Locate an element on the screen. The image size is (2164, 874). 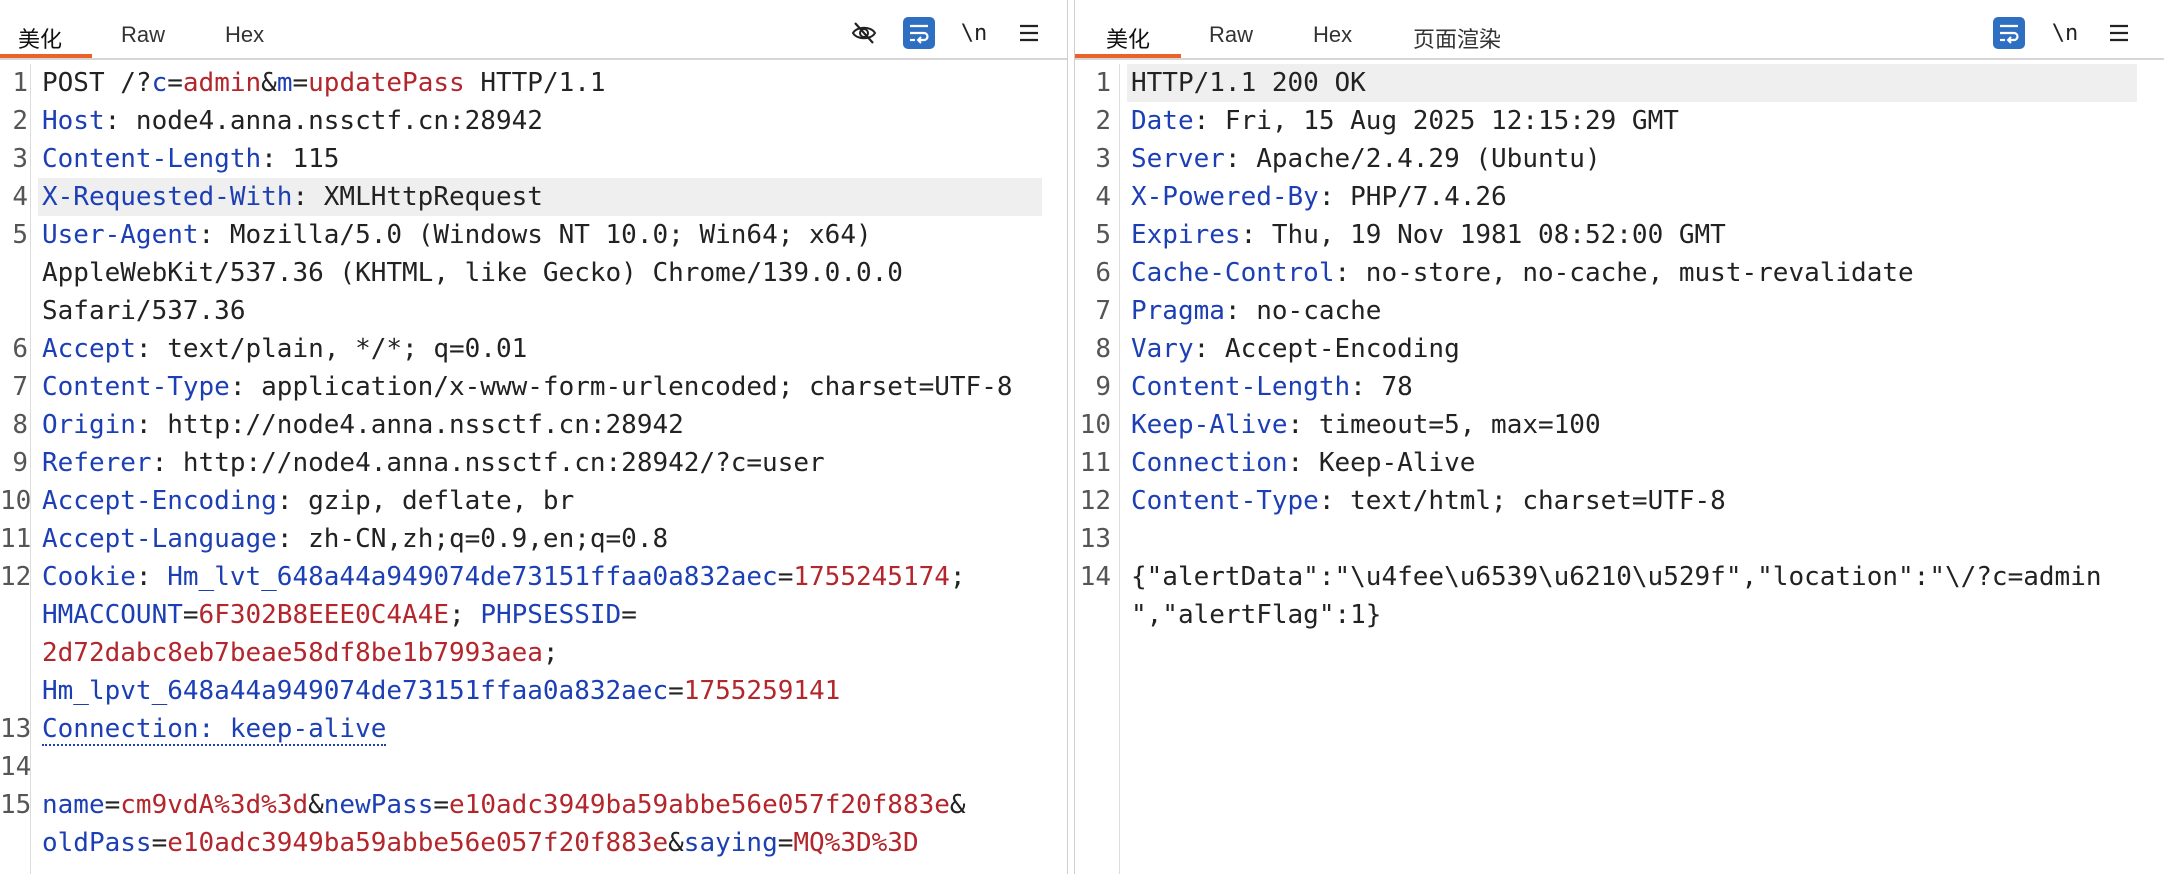
token: ; is located at coordinates (550, 653).